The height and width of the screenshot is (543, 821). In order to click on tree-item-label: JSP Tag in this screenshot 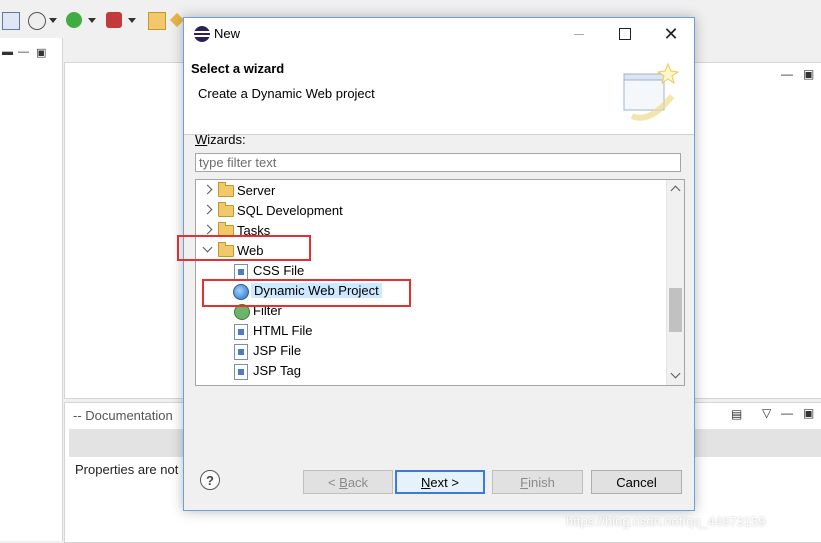, I will do `click(277, 370)`.